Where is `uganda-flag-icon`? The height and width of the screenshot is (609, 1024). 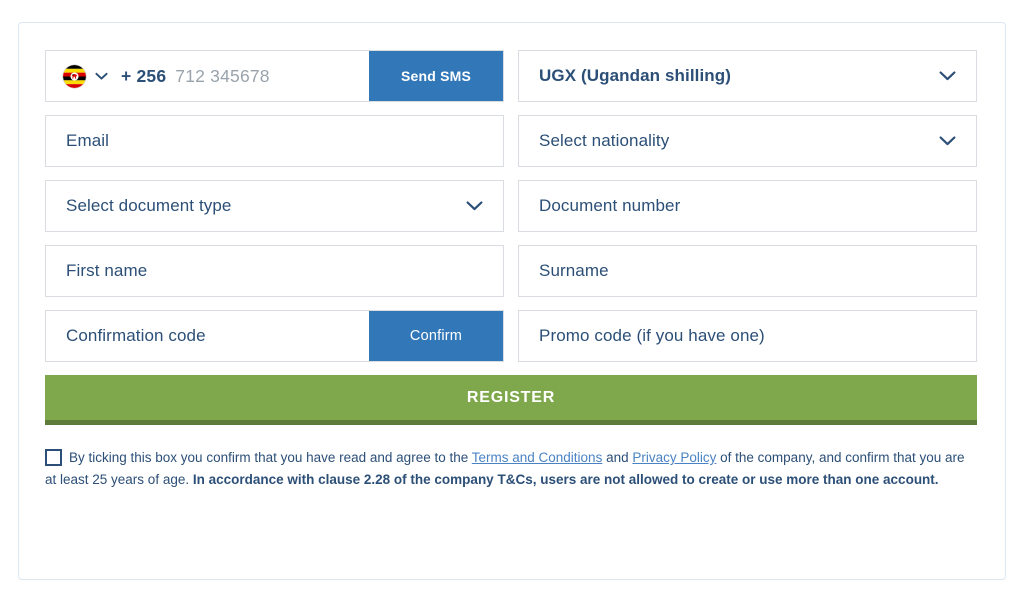 uganda-flag-icon is located at coordinates (74, 76).